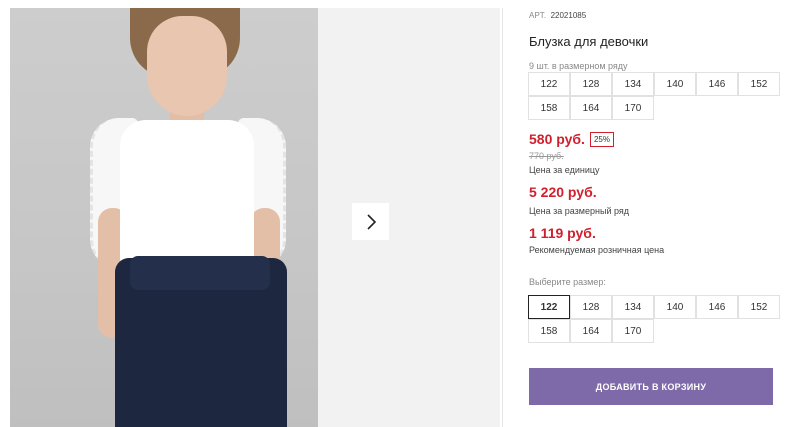  What do you see at coordinates (589, 41) in the screenshot?
I see `product-title: Блузка для девочки` at bounding box center [589, 41].